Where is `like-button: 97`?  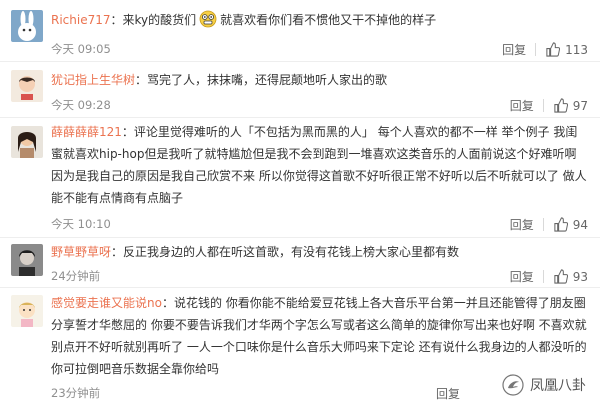 like-button: 97 is located at coordinates (570, 105).